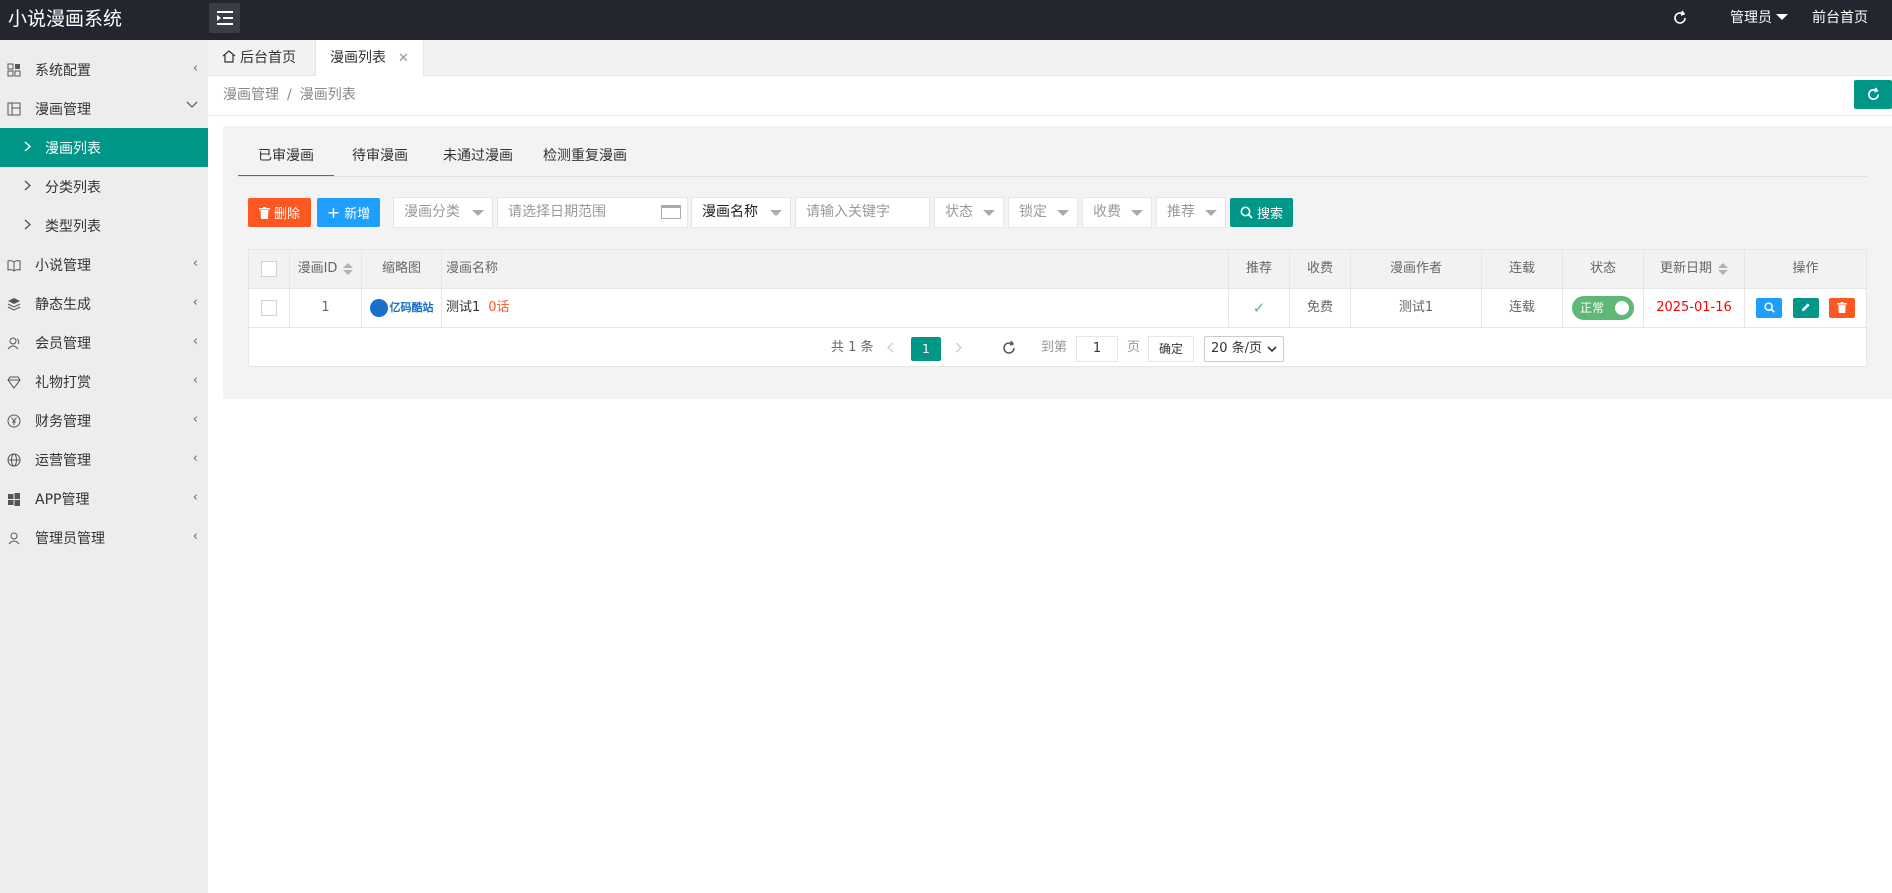  What do you see at coordinates (1033, 212) in the screenshot?
I see `lock-select-value: 锁定` at bounding box center [1033, 212].